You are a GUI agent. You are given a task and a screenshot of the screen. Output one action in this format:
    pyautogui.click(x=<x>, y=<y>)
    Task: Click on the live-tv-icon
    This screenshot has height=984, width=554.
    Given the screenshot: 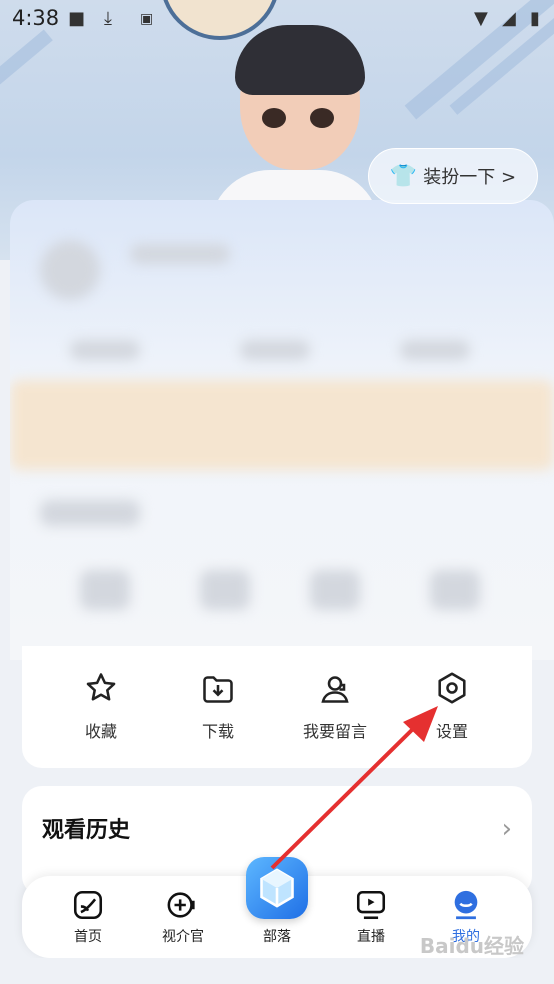 What is the action you would take?
    pyautogui.click(x=371, y=905)
    